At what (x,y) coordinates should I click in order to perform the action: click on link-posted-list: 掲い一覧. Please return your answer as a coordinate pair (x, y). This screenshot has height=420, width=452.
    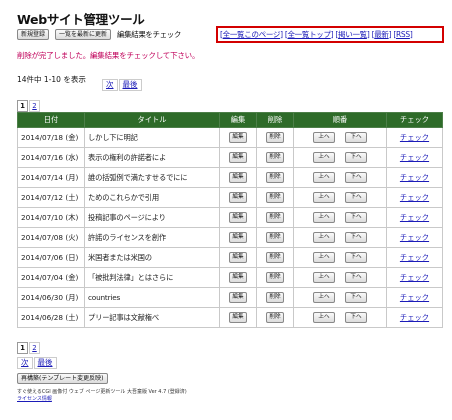
    Looking at the image, I should click on (352, 34).